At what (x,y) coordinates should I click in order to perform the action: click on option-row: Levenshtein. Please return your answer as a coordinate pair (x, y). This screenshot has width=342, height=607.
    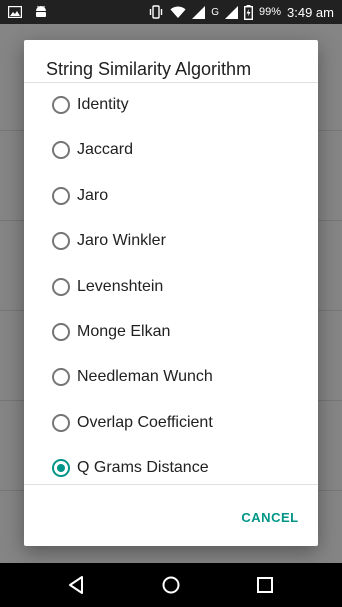
    Looking at the image, I should click on (171, 287).